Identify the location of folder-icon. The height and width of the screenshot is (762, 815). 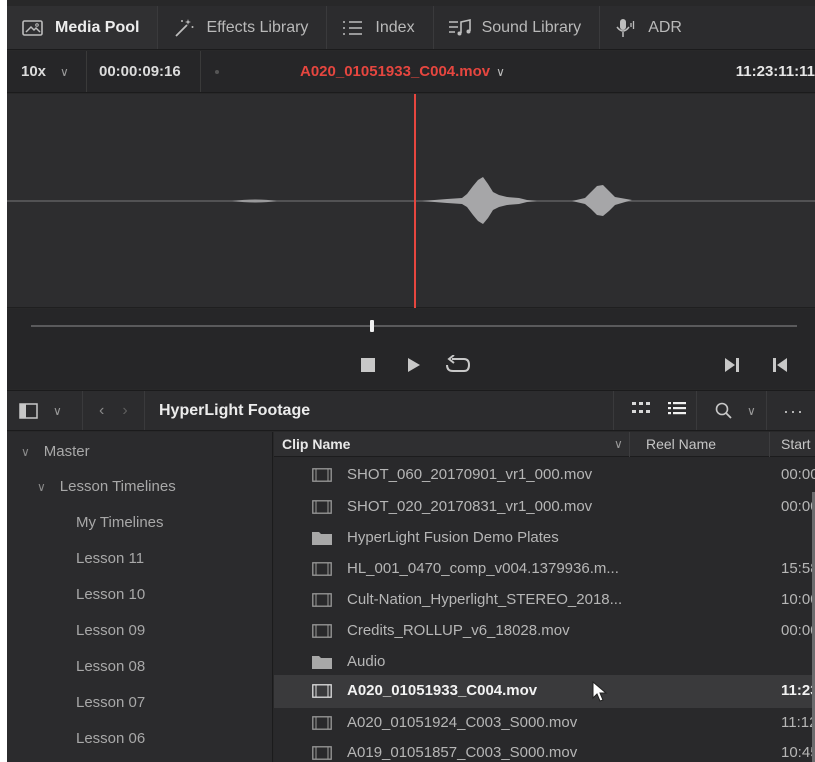
(322, 538).